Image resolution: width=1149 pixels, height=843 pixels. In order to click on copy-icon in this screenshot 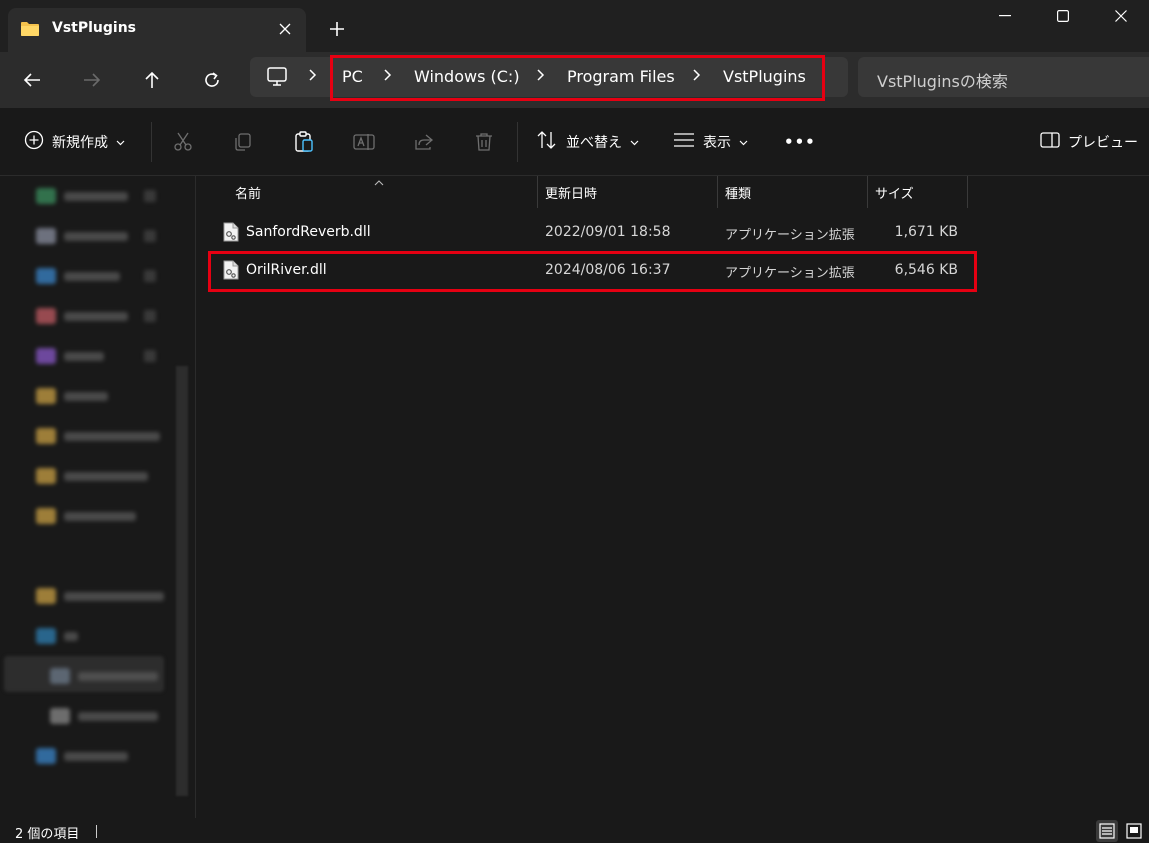, I will do `click(243, 142)`.